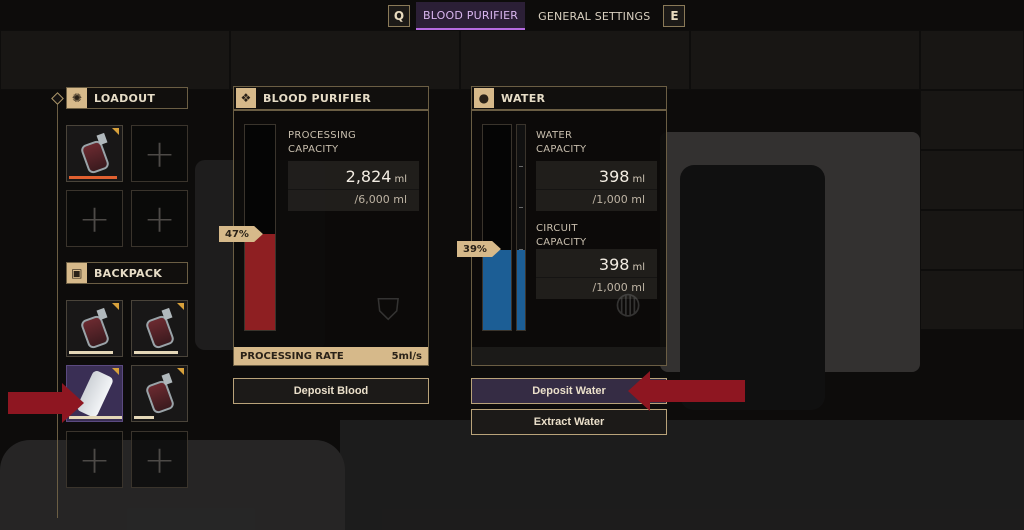  Describe the element at coordinates (621, 264) in the screenshot. I see `circuit-capacity-value: 398 ml` at that location.